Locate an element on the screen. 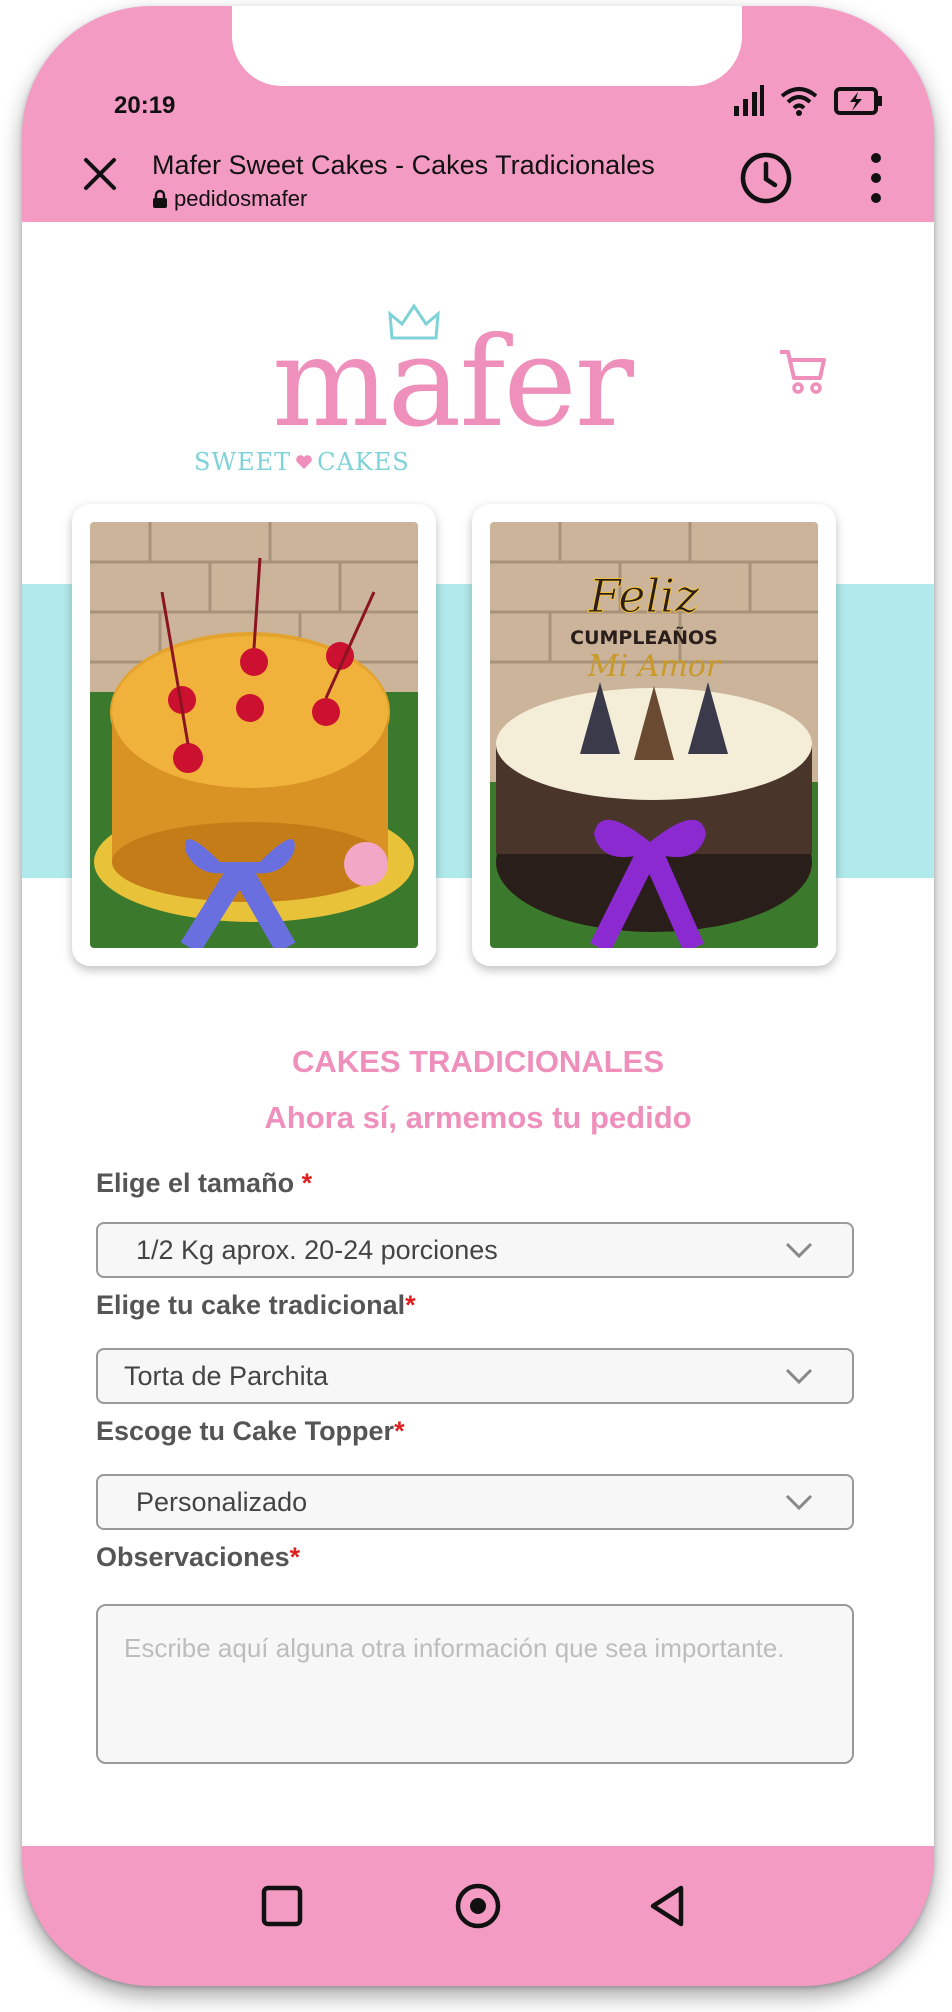  close-tab-button is located at coordinates (100, 174).